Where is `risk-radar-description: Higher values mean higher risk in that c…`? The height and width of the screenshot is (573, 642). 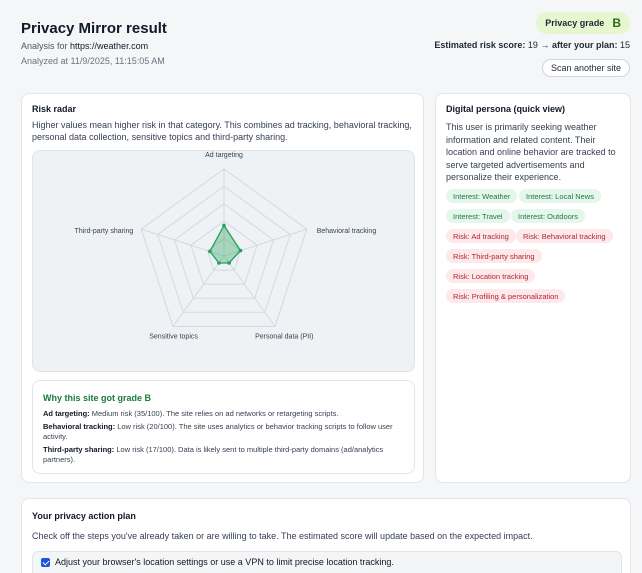 risk-radar-description: Higher values mean higher risk in that c… is located at coordinates (222, 131).